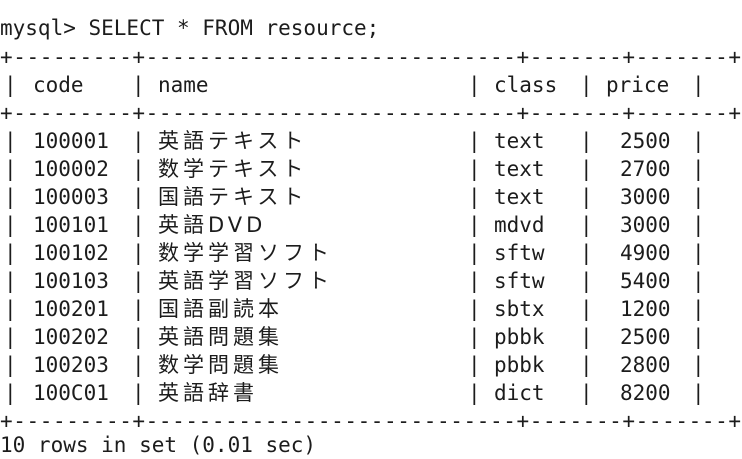 Image resolution: width=742 pixels, height=459 pixels. Describe the element at coordinates (645, 169) in the screenshot. I see `cell-price: 2700` at that location.